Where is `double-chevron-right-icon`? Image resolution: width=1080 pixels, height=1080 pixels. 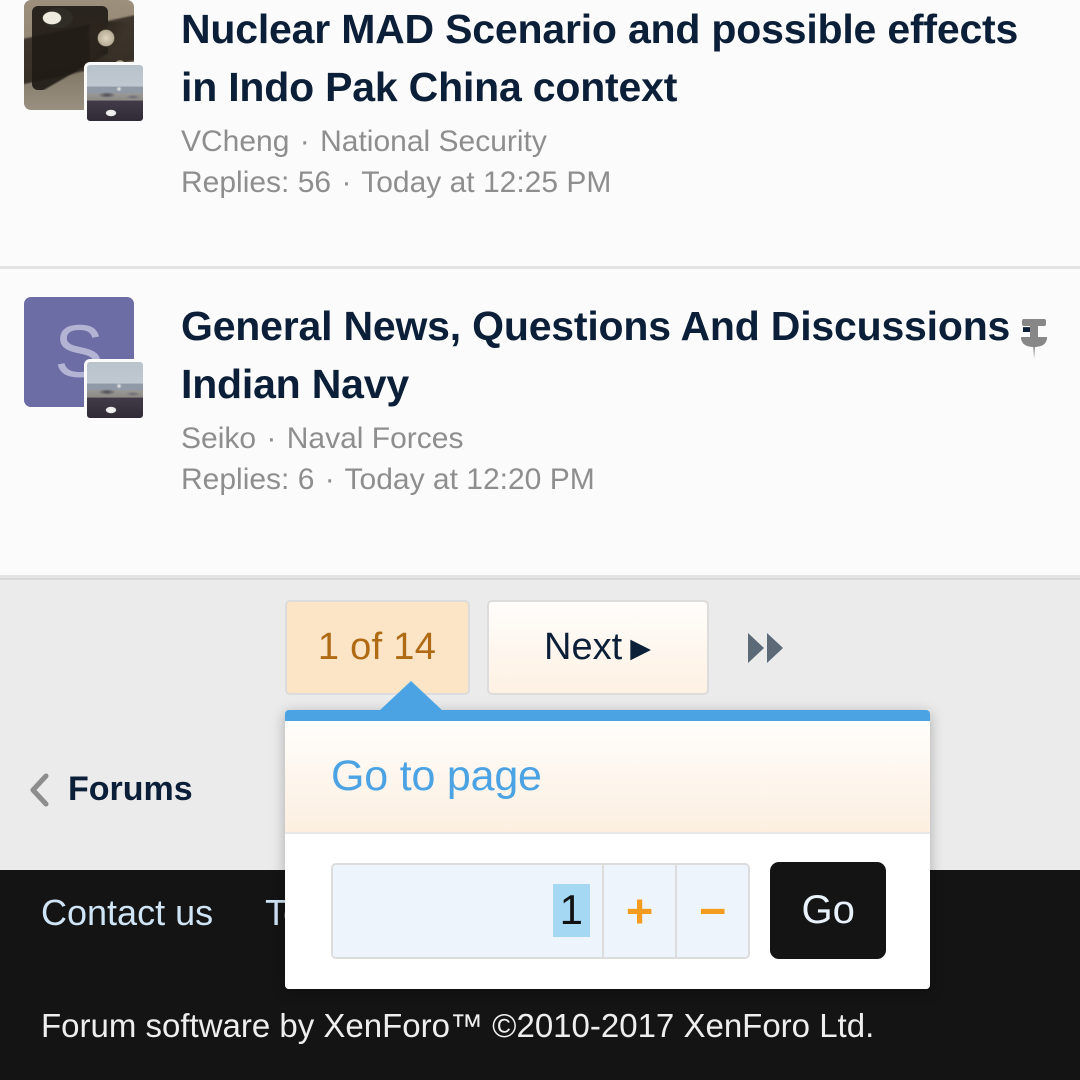
double-chevron-right-icon is located at coordinates (765, 647).